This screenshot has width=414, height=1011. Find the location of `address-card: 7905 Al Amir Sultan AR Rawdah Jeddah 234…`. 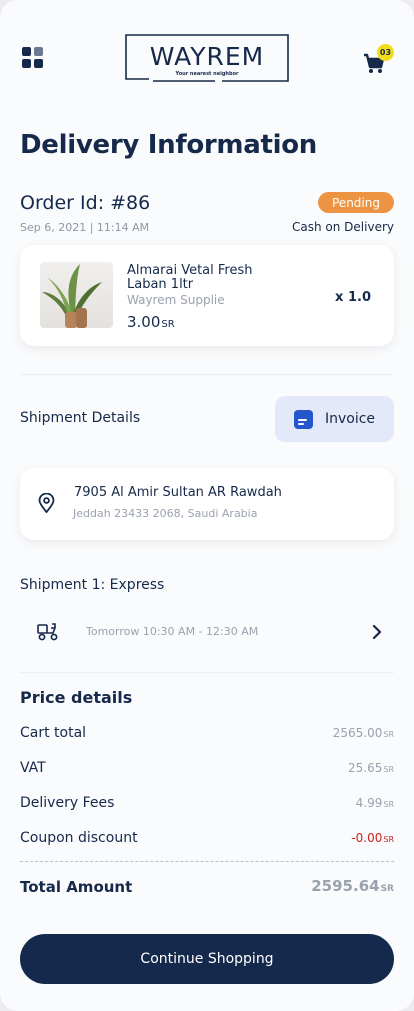

address-card: 7905 Al Amir Sultan AR Rawdah Jeddah 234… is located at coordinates (207, 504).